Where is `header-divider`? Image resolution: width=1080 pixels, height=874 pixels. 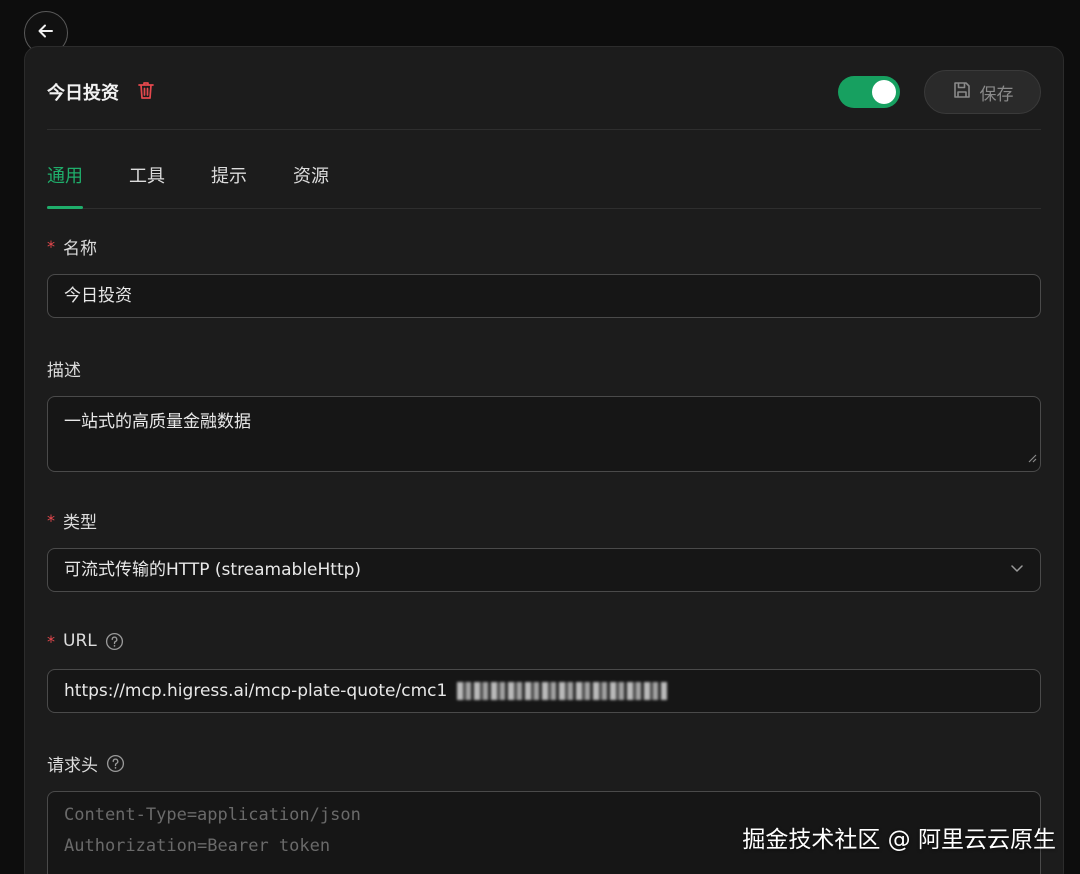 header-divider is located at coordinates (544, 129).